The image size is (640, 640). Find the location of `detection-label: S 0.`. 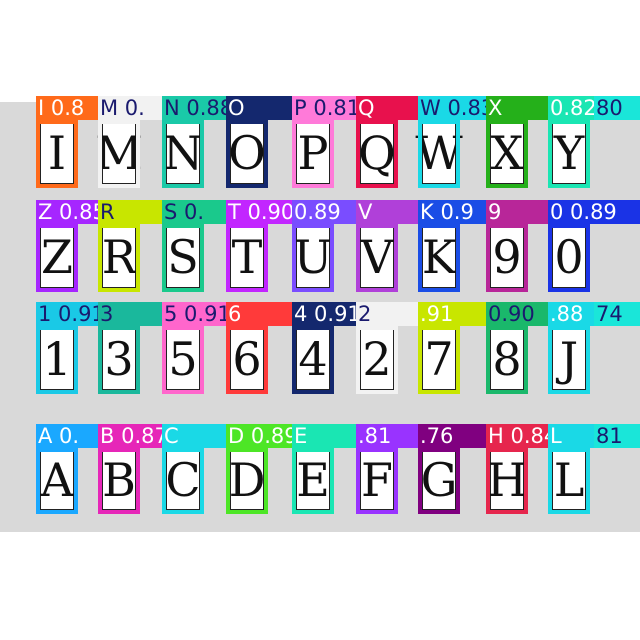

detection-label: S 0. is located at coordinates (194, 212).